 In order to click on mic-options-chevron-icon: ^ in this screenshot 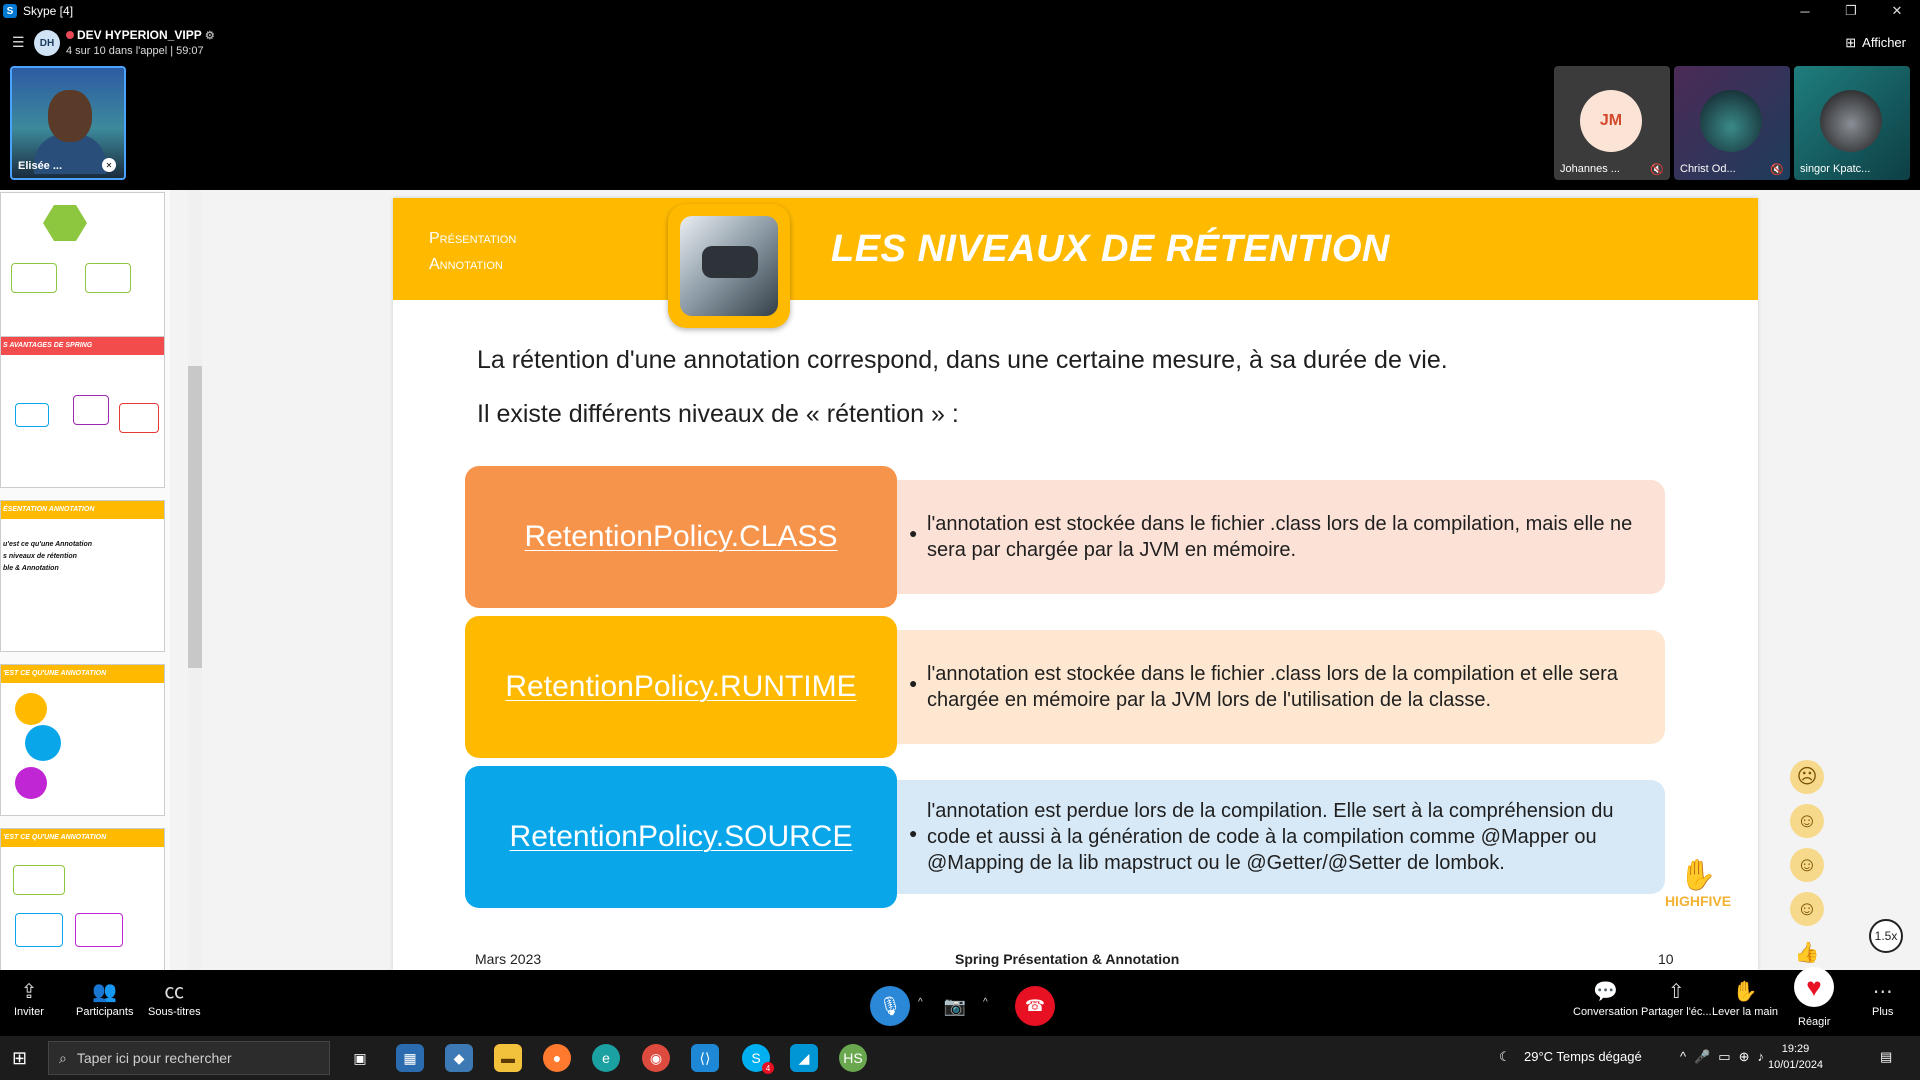, I will do `click(920, 1002)`.